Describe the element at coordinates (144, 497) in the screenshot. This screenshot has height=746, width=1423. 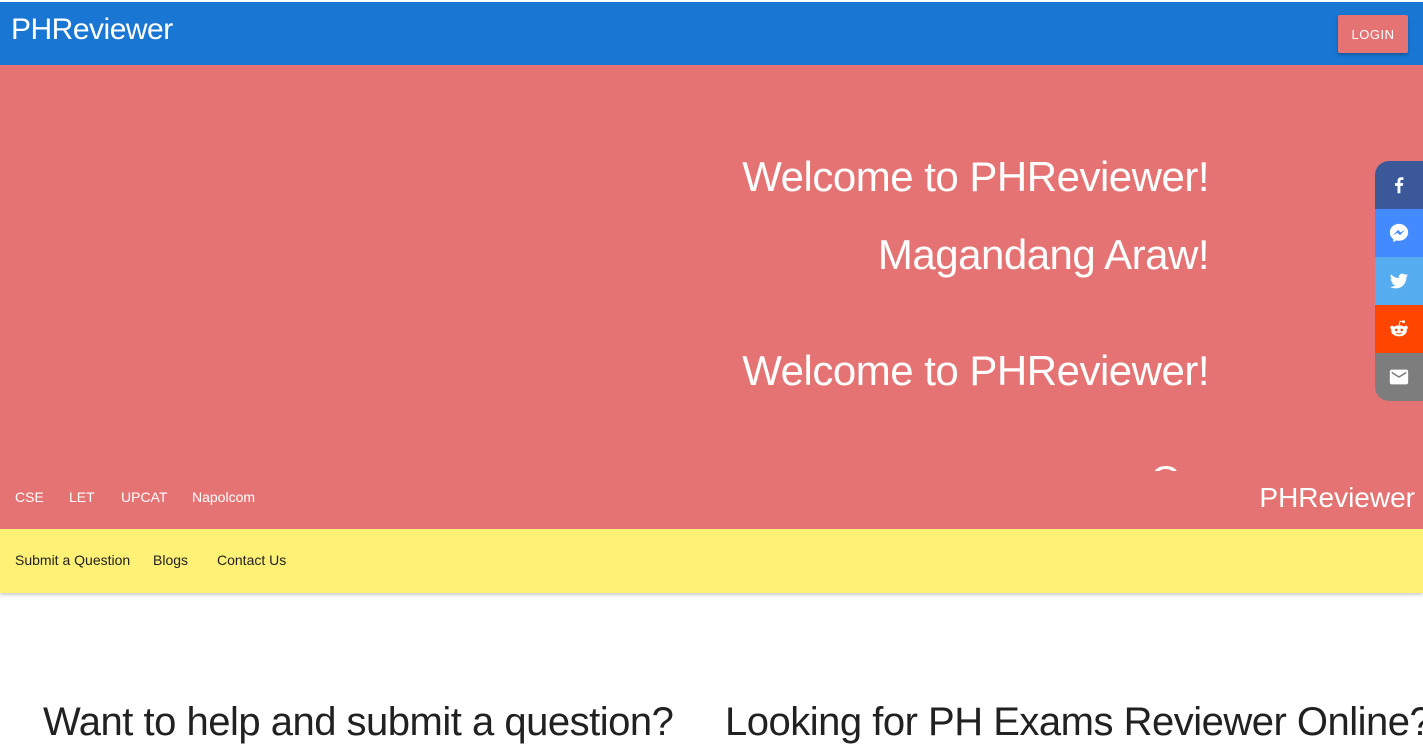
I see `nav-link-upcat: UPCAT` at that location.